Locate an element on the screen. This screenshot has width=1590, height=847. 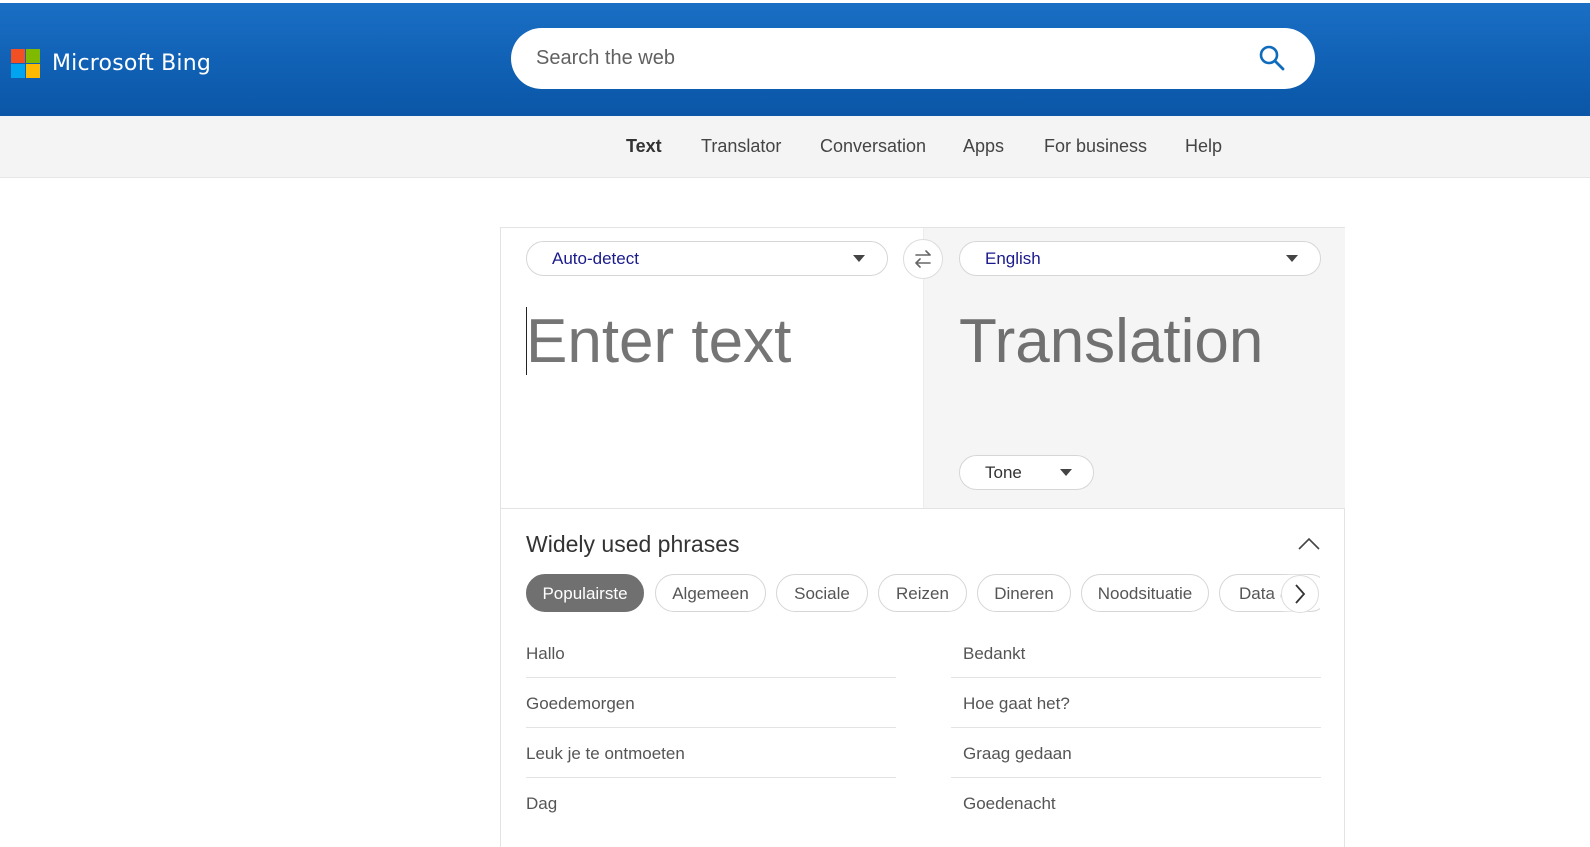
phrase-item: Hoe gaat het? is located at coordinates (1136, 703).